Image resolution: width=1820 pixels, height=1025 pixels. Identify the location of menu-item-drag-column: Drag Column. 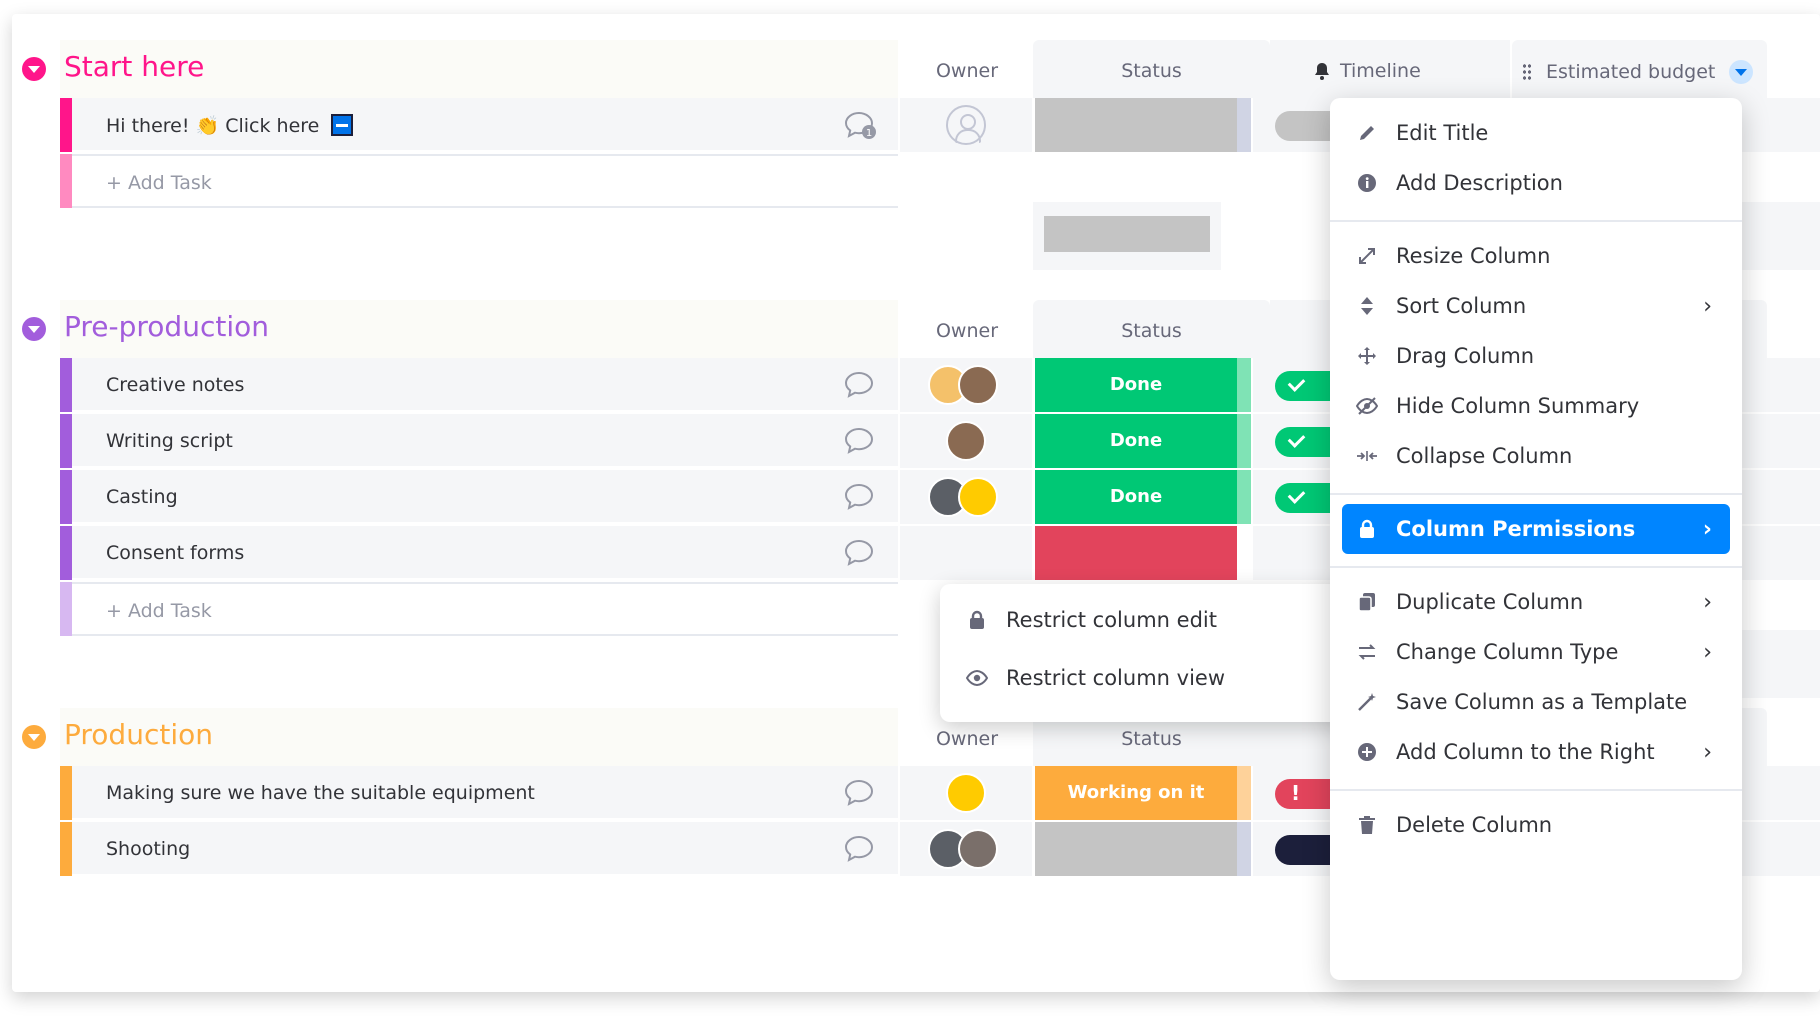
(1536, 356).